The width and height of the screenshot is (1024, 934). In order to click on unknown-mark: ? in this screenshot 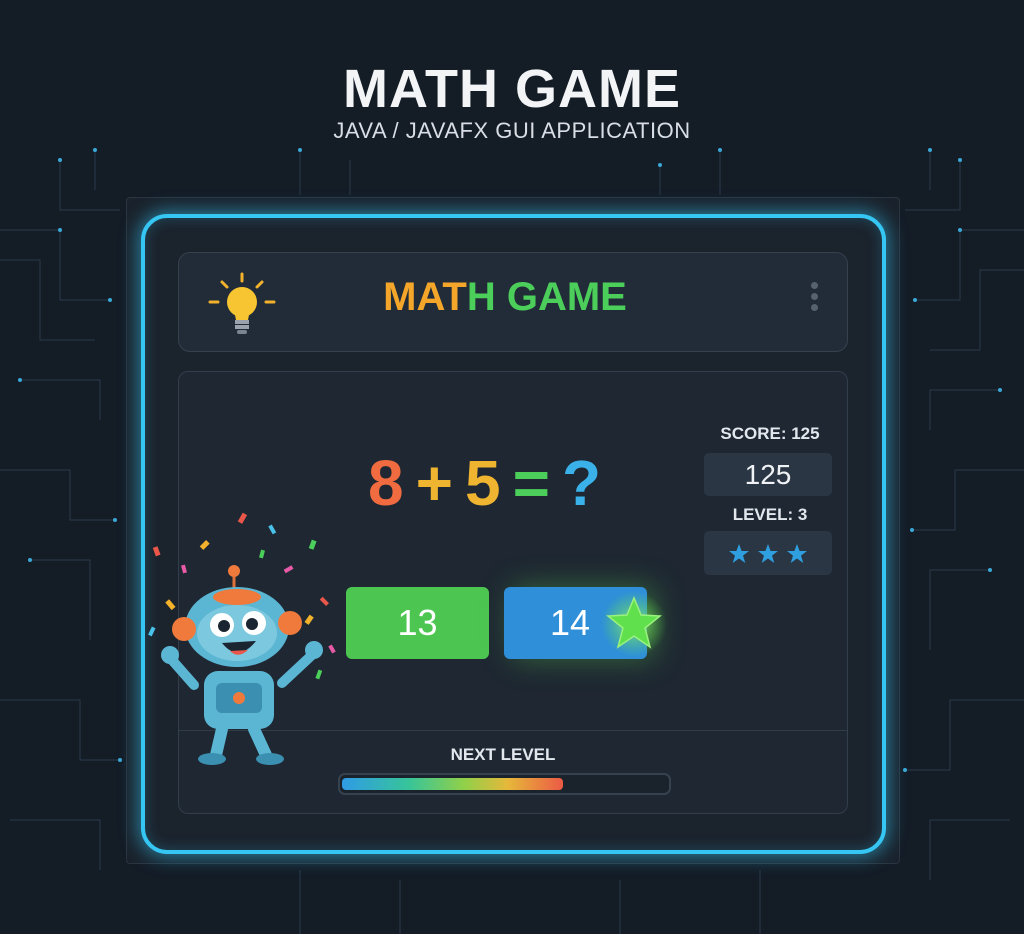, I will do `click(581, 483)`.